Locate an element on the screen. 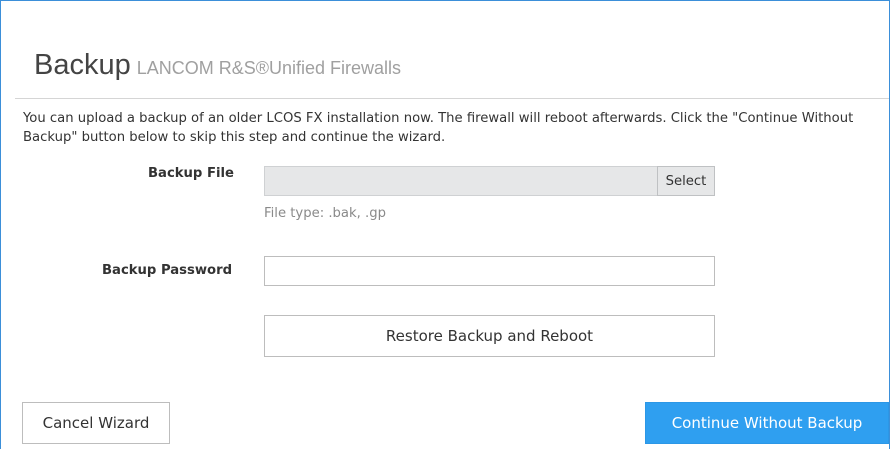  backup-file-label: Backup File is located at coordinates (191, 173).